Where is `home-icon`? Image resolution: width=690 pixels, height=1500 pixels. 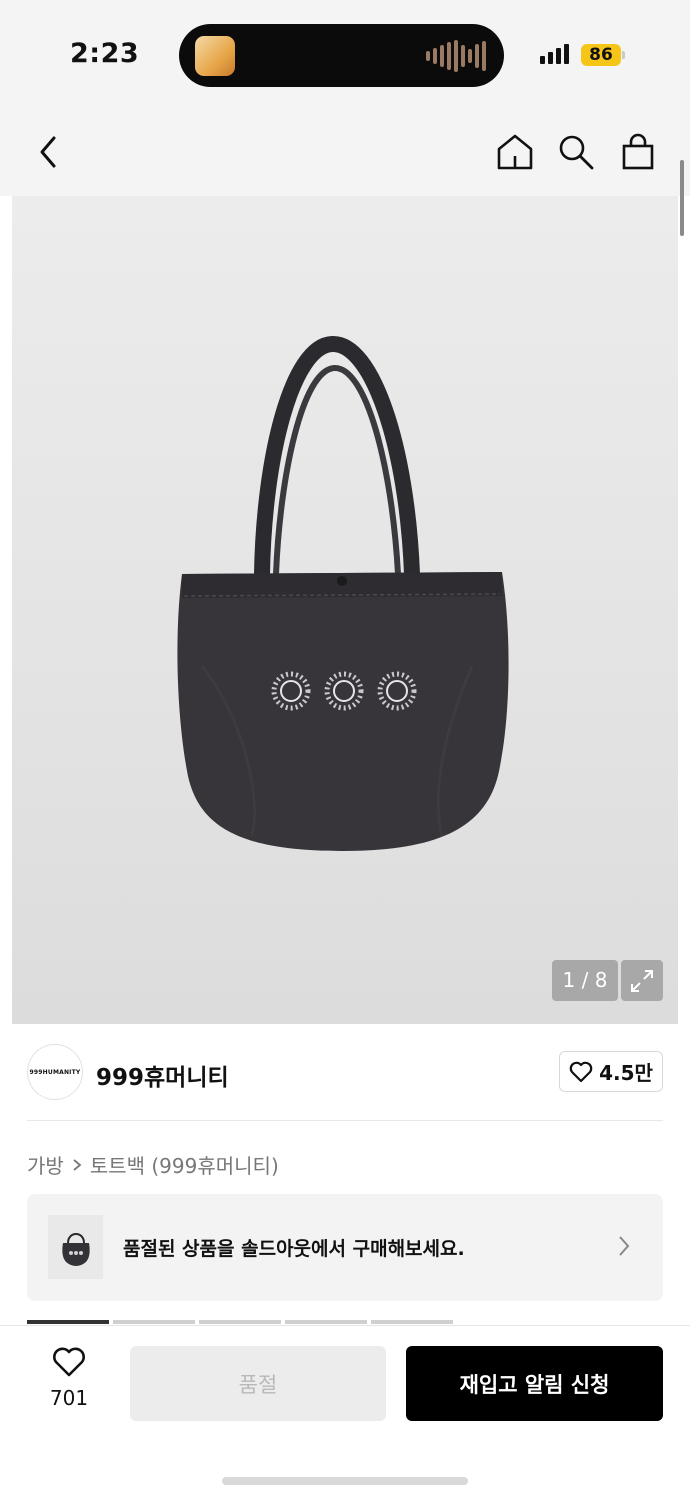 home-icon is located at coordinates (515, 152).